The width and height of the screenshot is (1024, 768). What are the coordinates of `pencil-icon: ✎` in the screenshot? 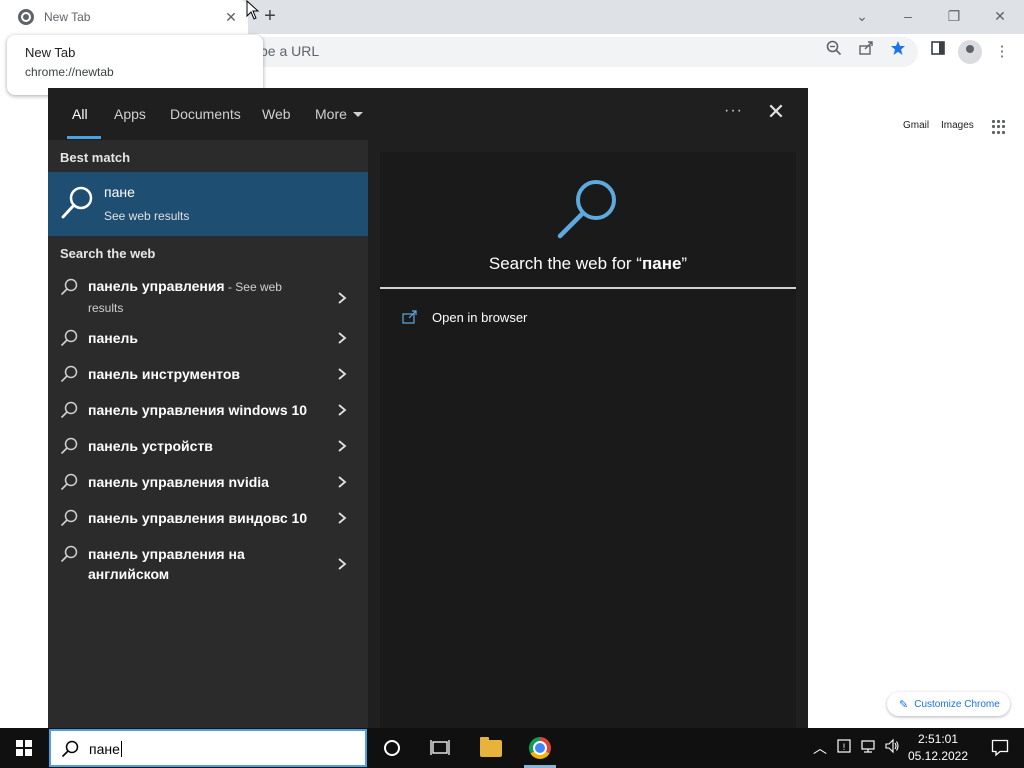 It's located at (904, 704).